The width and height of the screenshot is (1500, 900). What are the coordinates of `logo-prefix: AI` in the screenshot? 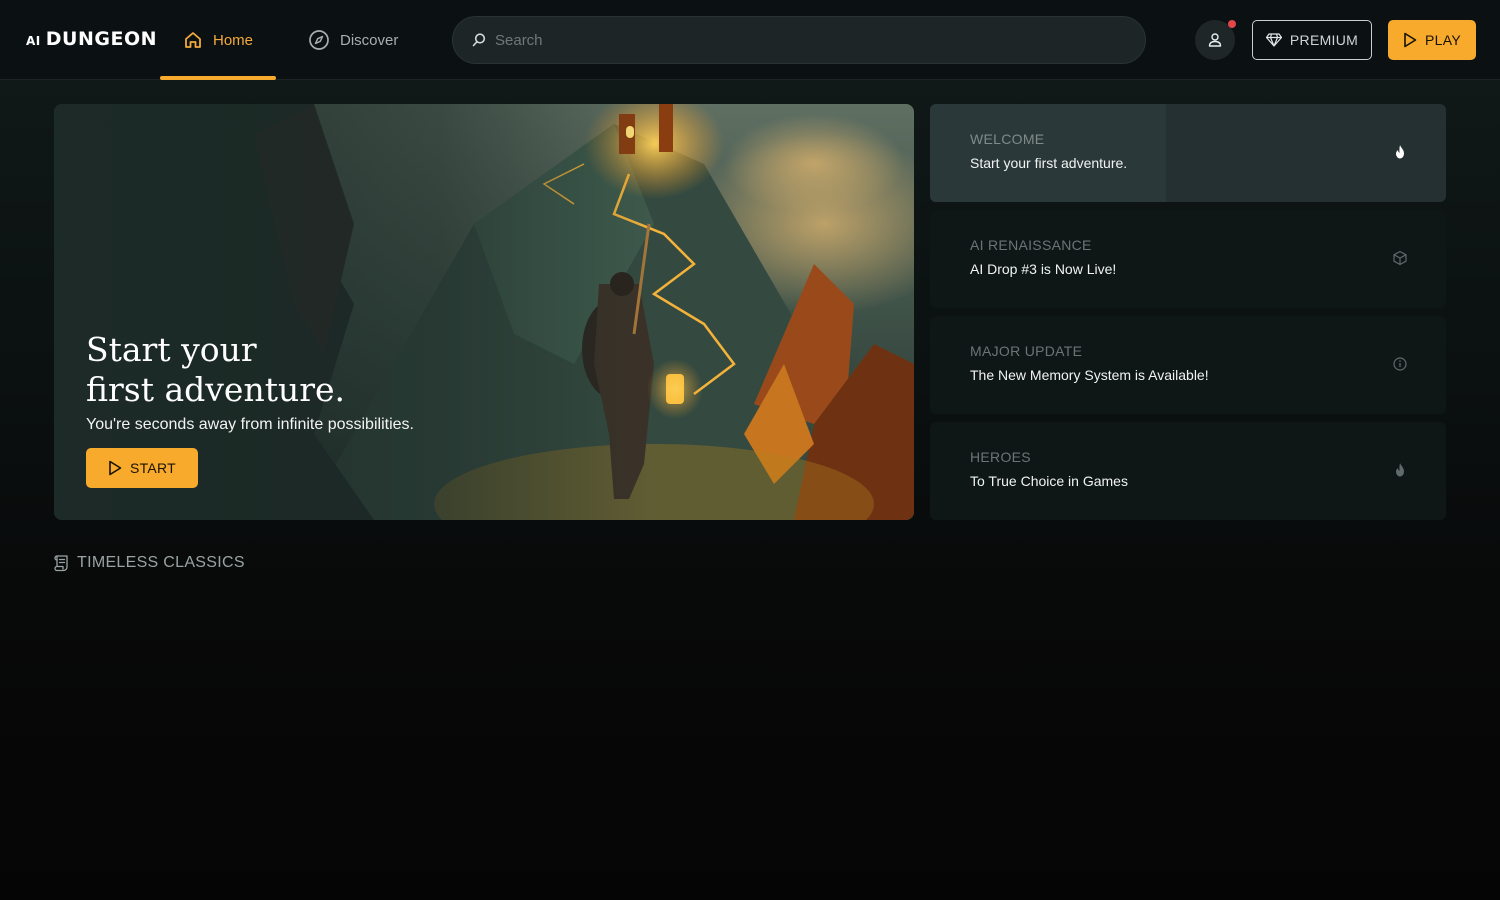 It's located at (33, 41).